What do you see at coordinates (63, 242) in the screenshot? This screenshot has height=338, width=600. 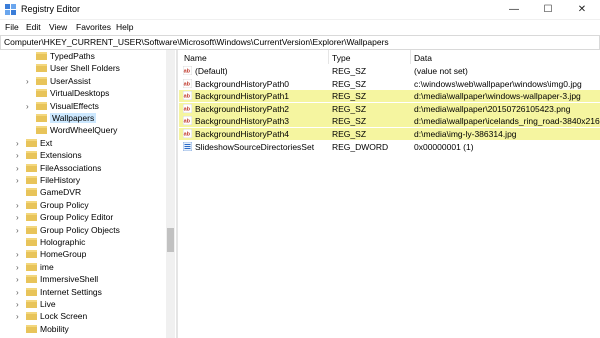 I see `tree-item-label: Holographic` at bounding box center [63, 242].